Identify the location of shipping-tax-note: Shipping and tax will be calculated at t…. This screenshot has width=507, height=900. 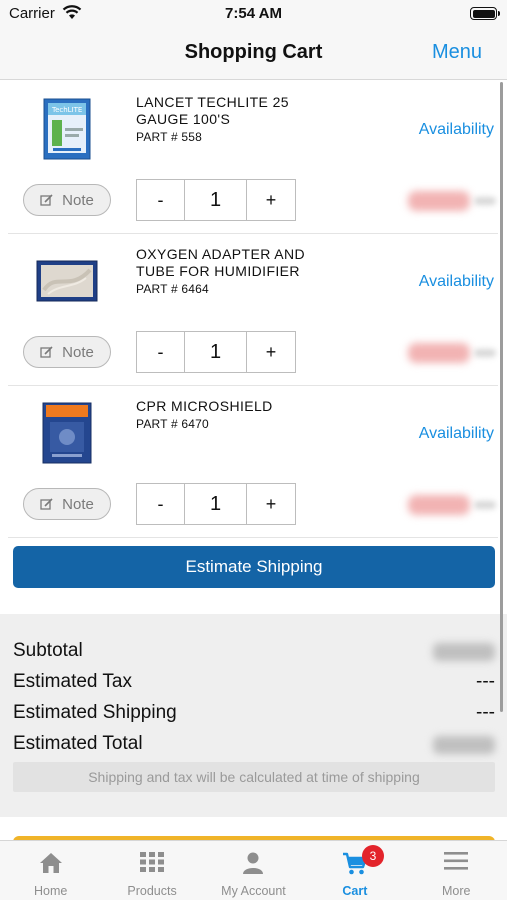
(254, 777).